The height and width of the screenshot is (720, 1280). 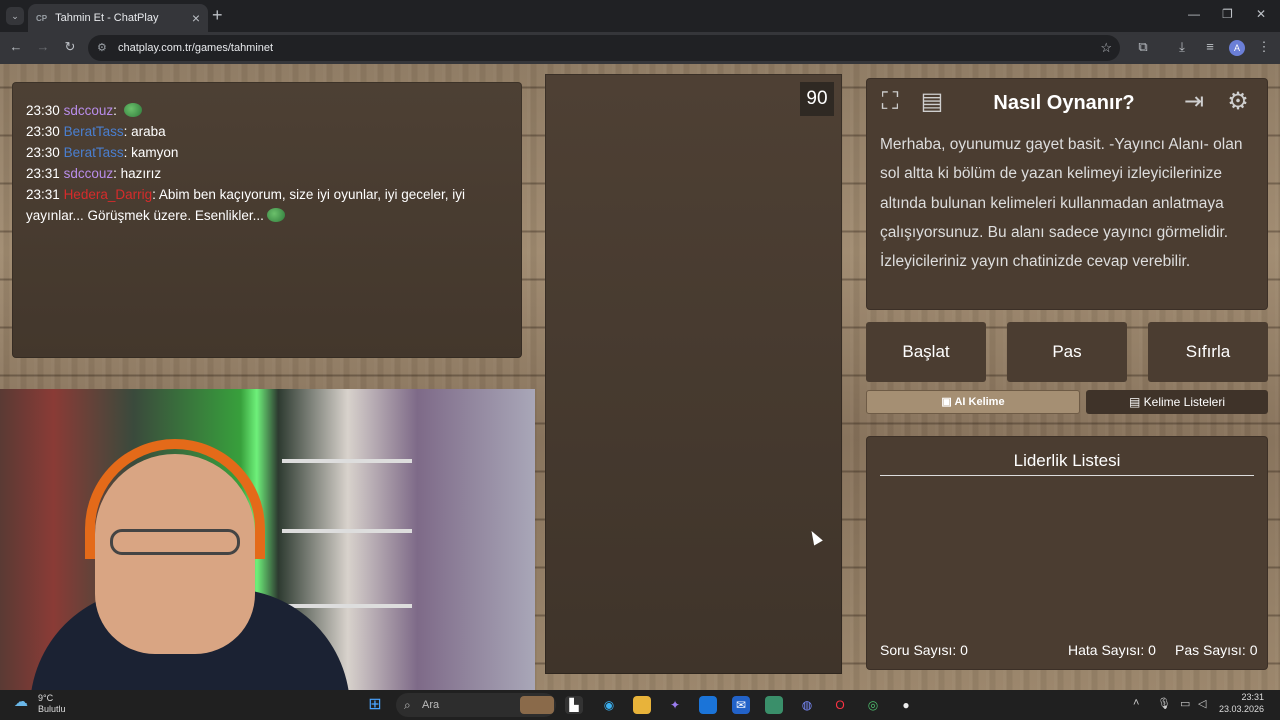 What do you see at coordinates (1210, 46) in the screenshot?
I see `media-icon: ≡` at bounding box center [1210, 46].